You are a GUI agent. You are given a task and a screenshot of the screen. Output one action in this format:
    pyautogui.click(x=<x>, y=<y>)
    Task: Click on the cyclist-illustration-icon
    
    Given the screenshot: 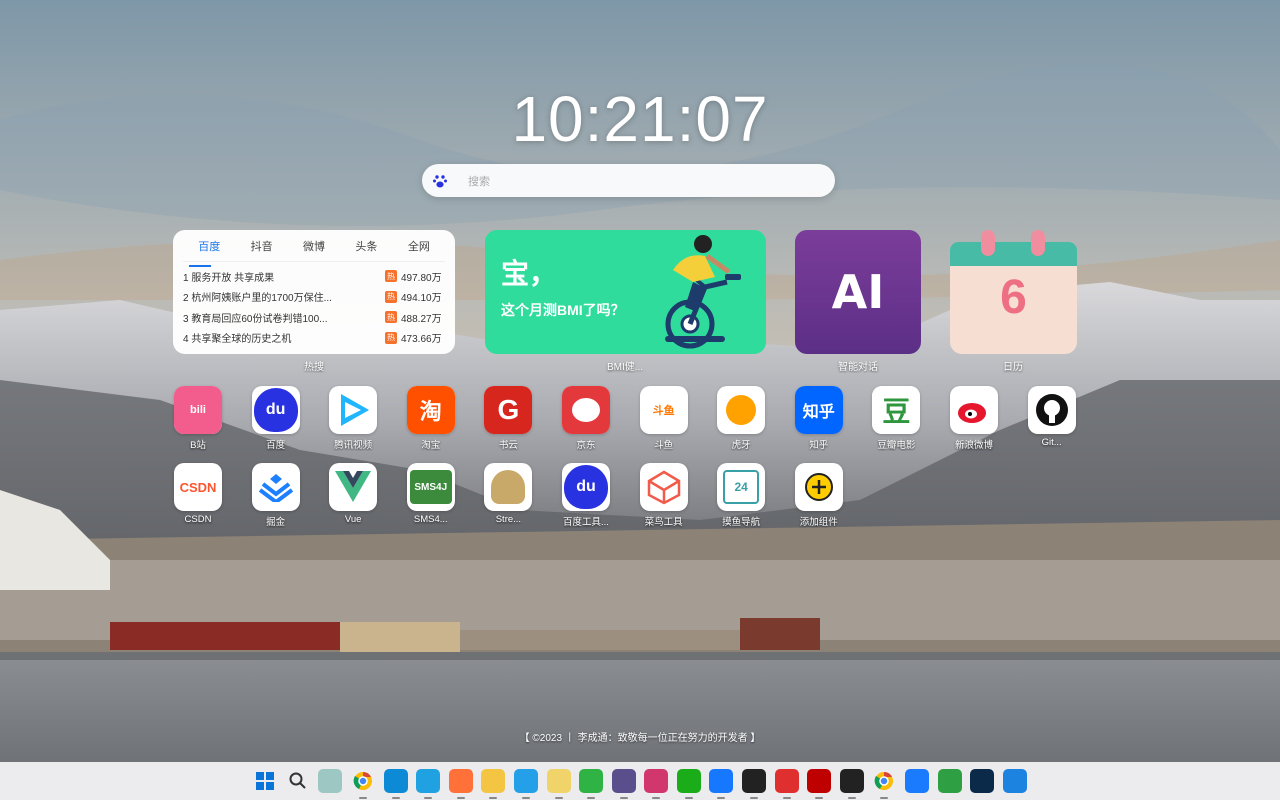 What is the action you would take?
    pyautogui.click(x=703, y=292)
    